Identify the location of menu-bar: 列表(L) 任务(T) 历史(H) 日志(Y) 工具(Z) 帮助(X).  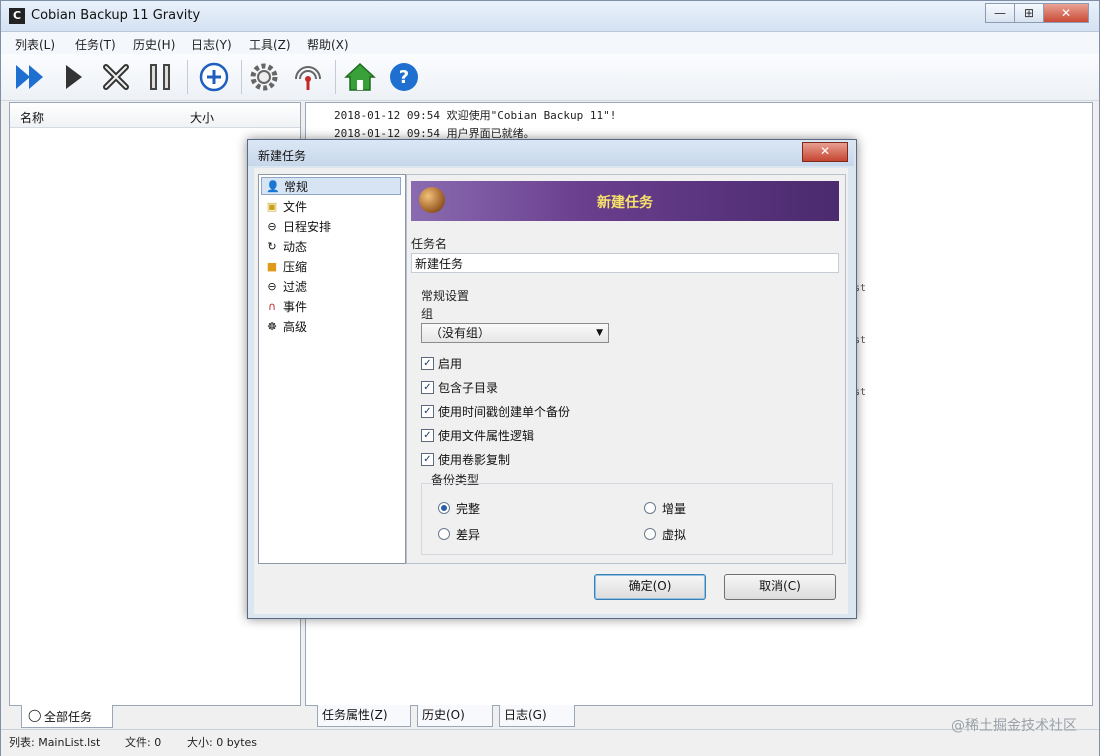
(550, 43).